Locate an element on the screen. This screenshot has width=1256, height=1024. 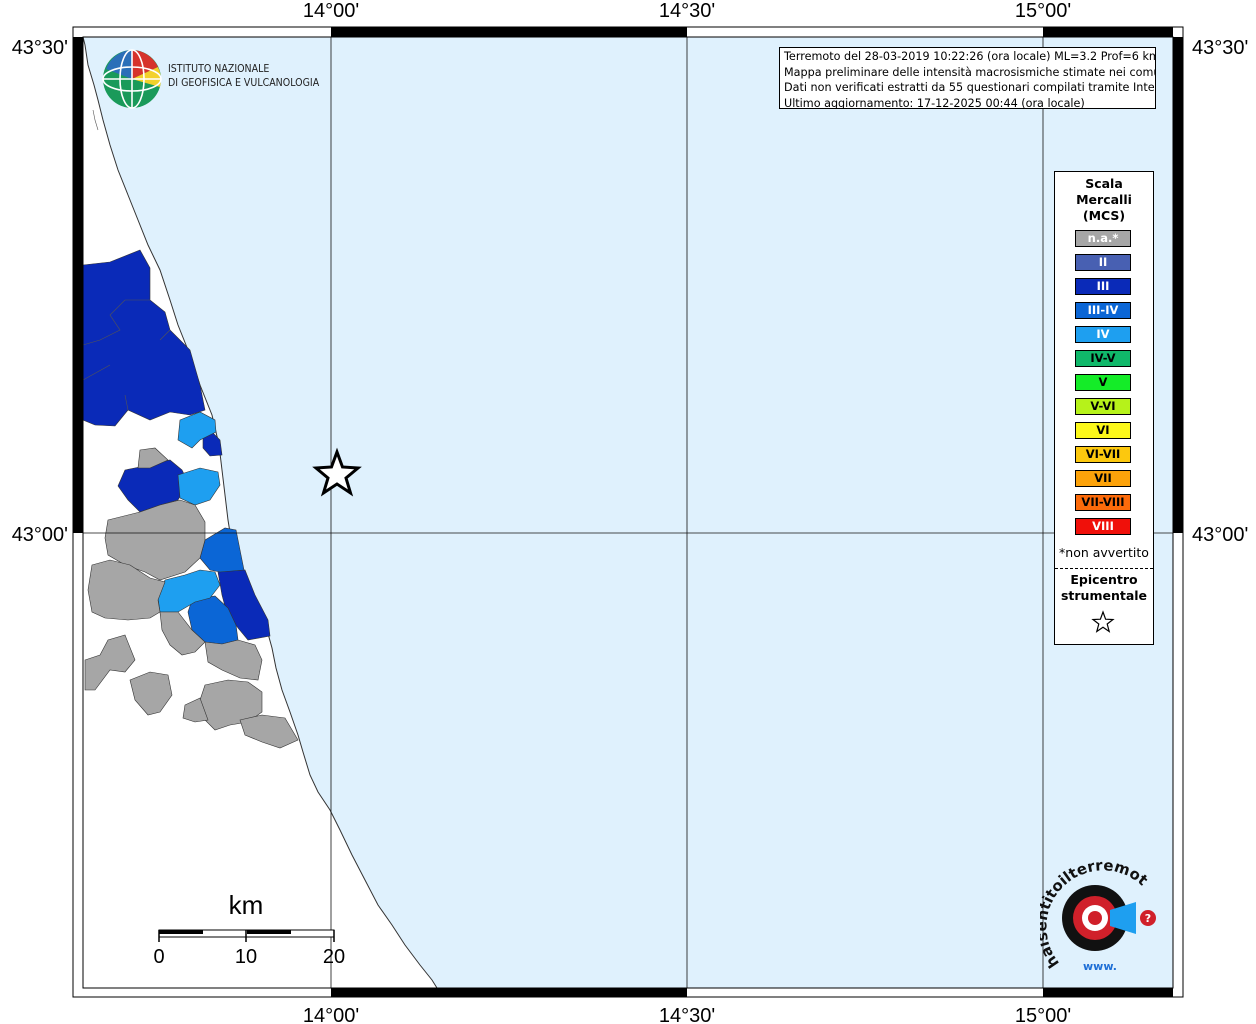
legend-item: IV-V is located at coordinates (1103, 358).